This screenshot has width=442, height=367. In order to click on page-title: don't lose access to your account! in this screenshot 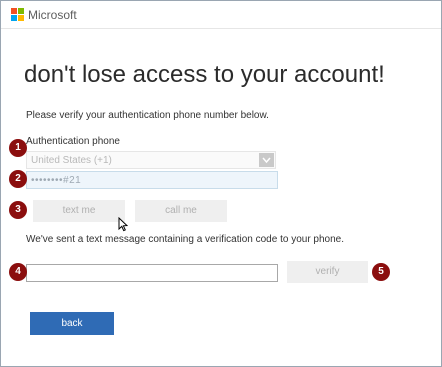, I will do `click(204, 74)`.